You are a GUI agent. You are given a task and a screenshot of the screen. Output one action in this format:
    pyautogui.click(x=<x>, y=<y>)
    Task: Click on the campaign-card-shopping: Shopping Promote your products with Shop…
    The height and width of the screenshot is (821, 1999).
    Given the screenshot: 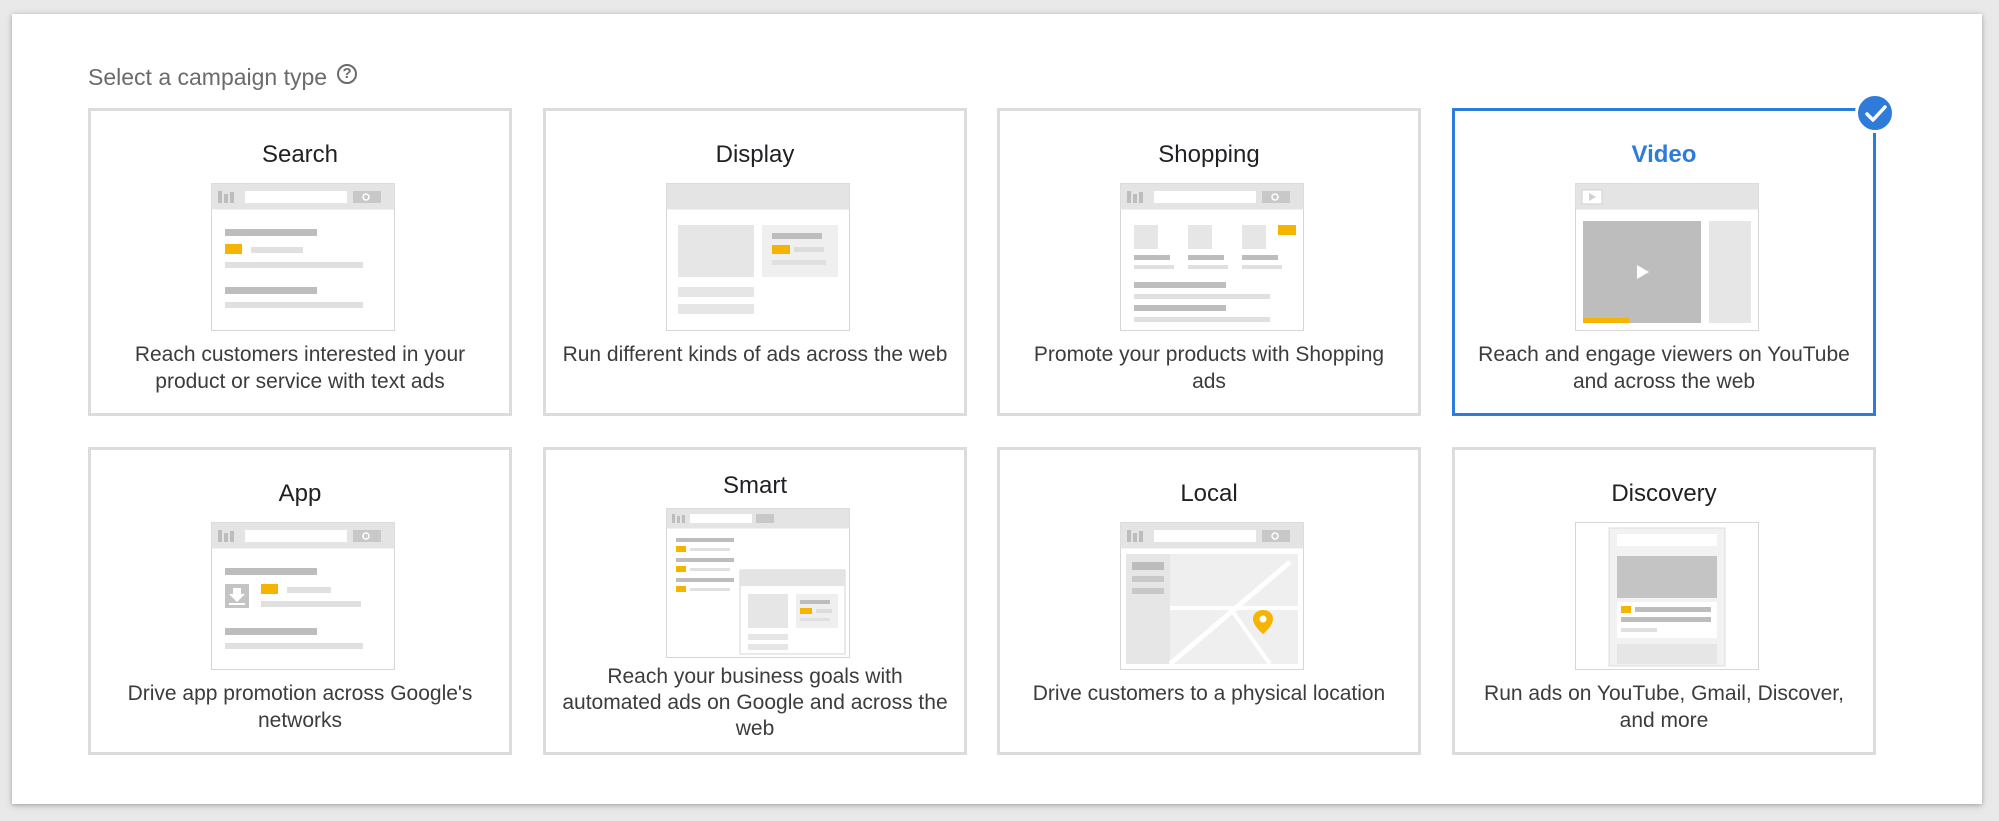 What is the action you would take?
    pyautogui.click(x=1209, y=262)
    